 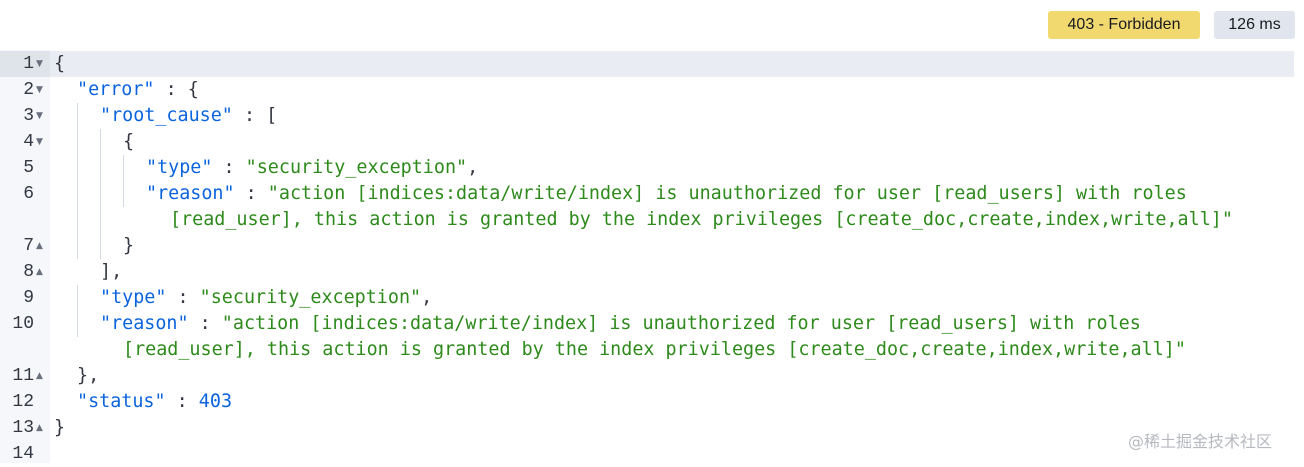 What do you see at coordinates (28, 272) in the screenshot?
I see `line-number: 8` at bounding box center [28, 272].